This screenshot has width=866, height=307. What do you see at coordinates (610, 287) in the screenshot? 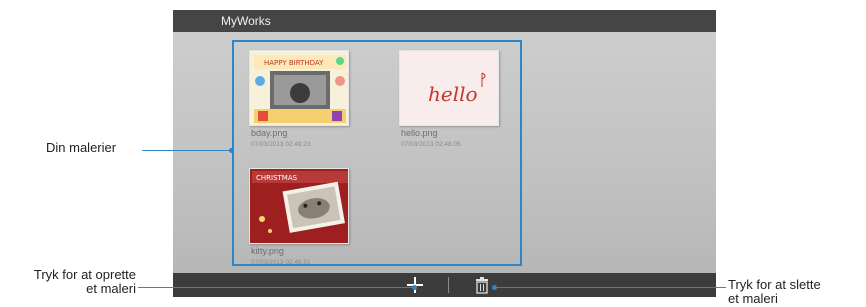
I see `callout-line-delete` at bounding box center [610, 287].